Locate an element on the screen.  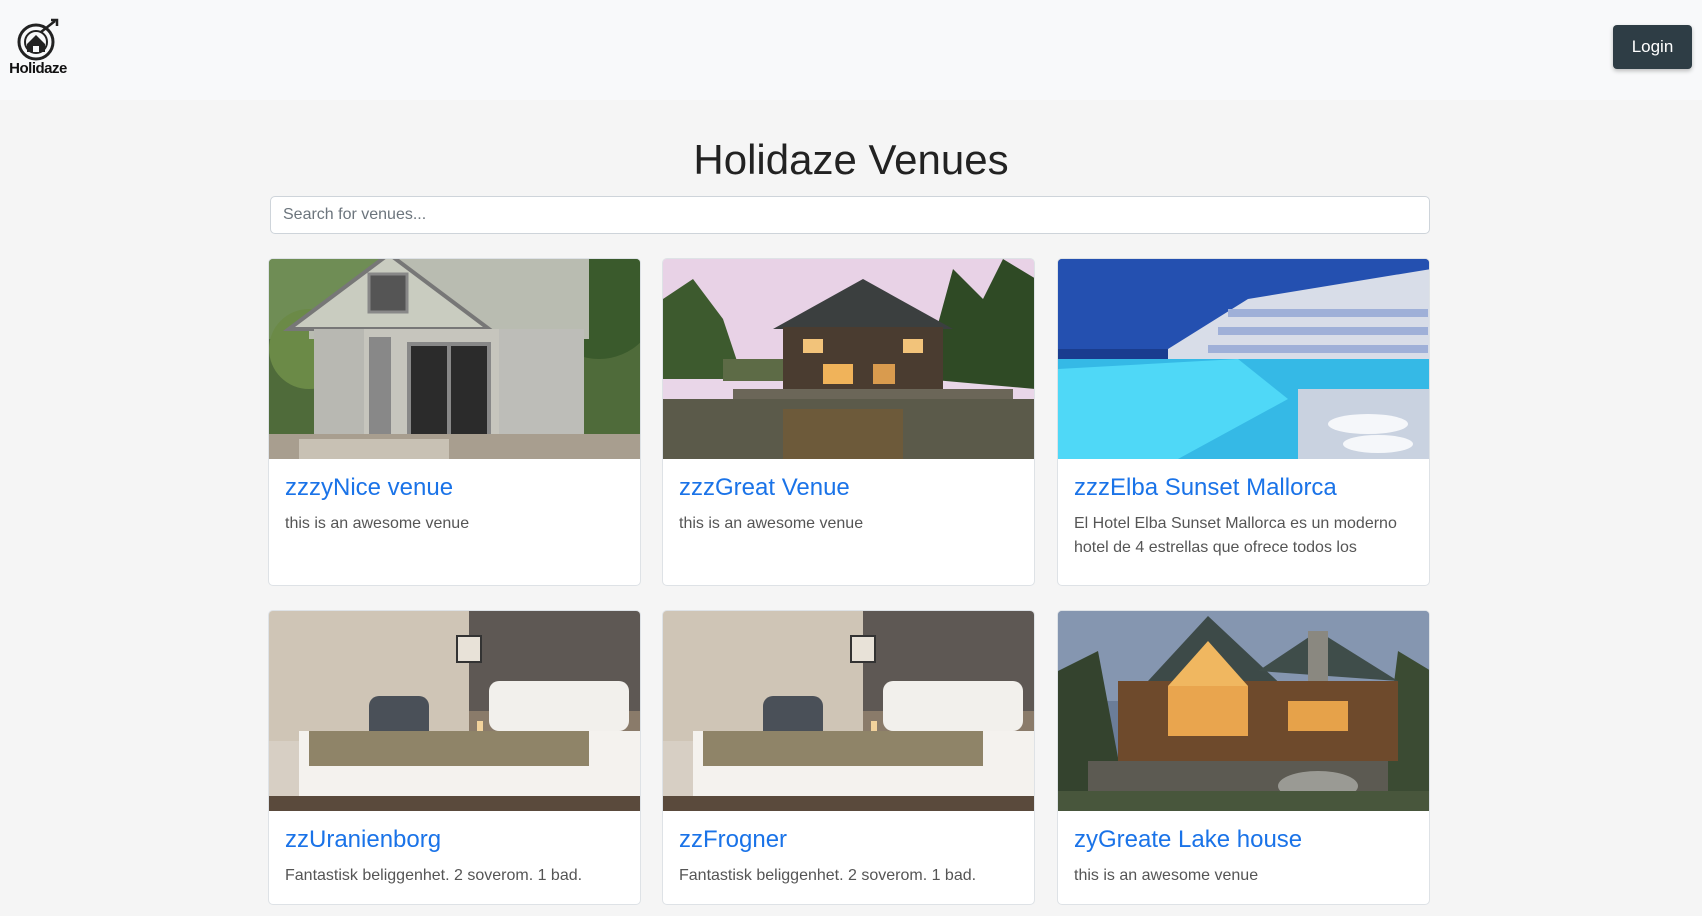
venue-title: zzUranienborg is located at coordinates (454, 840).